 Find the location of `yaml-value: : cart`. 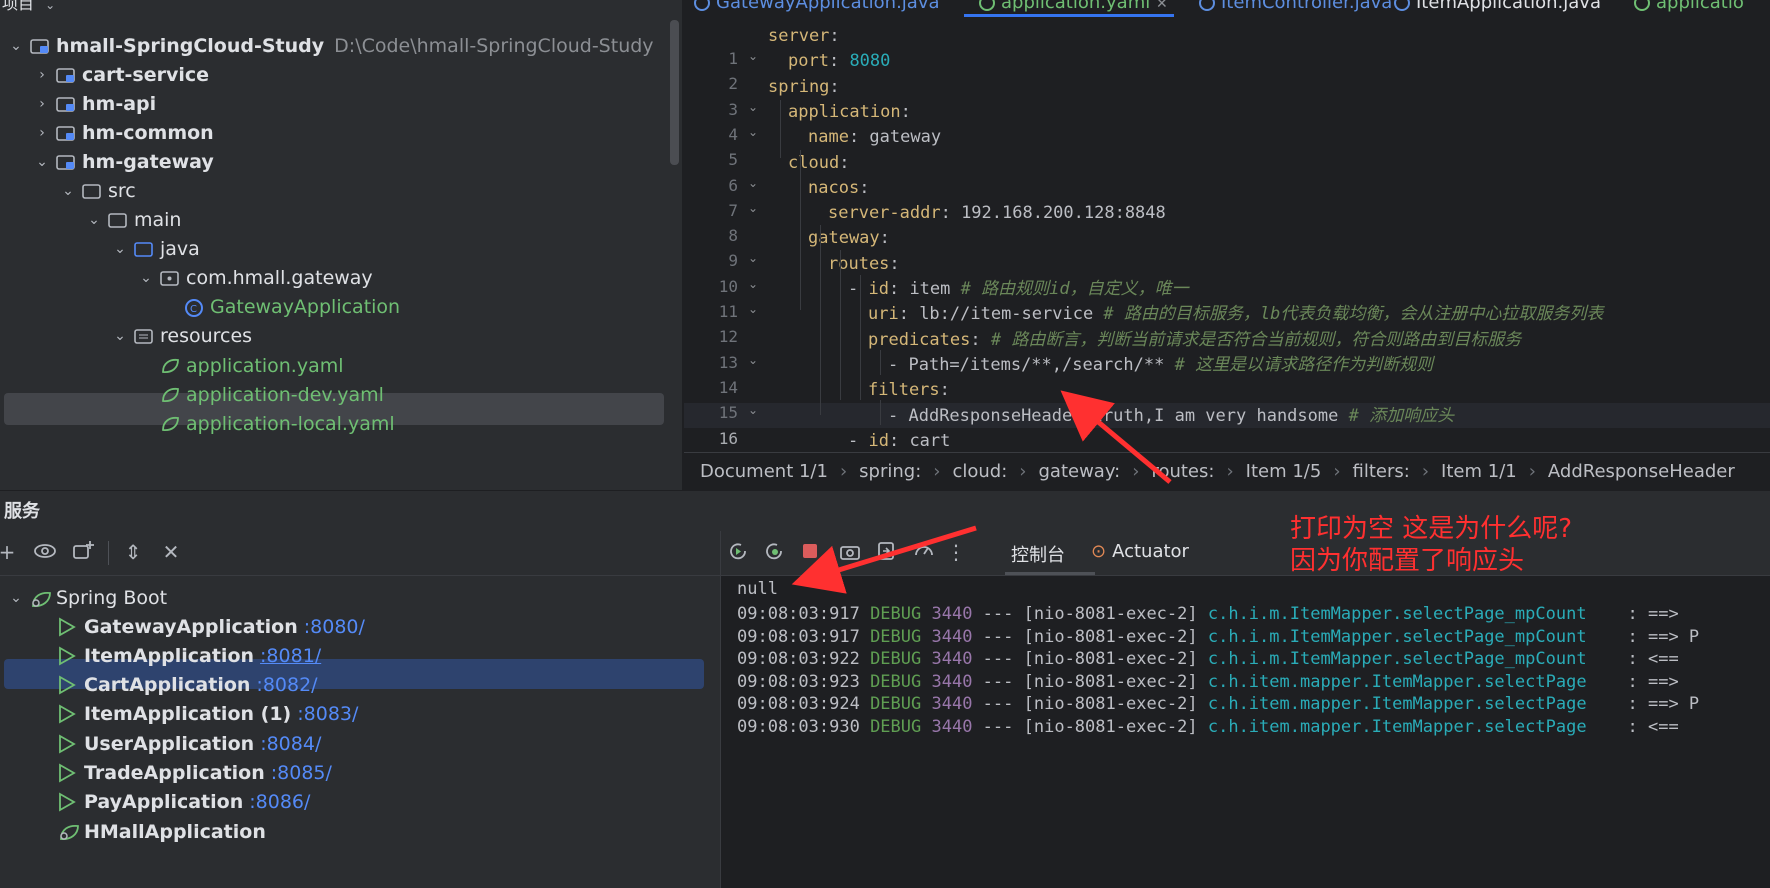

yaml-value: : cart is located at coordinates (919, 440).